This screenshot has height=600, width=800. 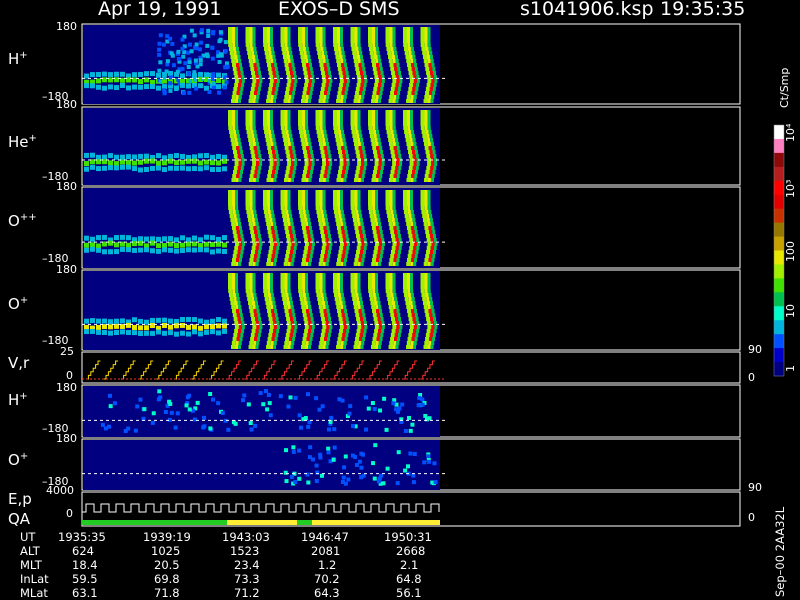 What do you see at coordinates (167, 537) in the screenshot?
I see `footer-cell: 1939:19` at bounding box center [167, 537].